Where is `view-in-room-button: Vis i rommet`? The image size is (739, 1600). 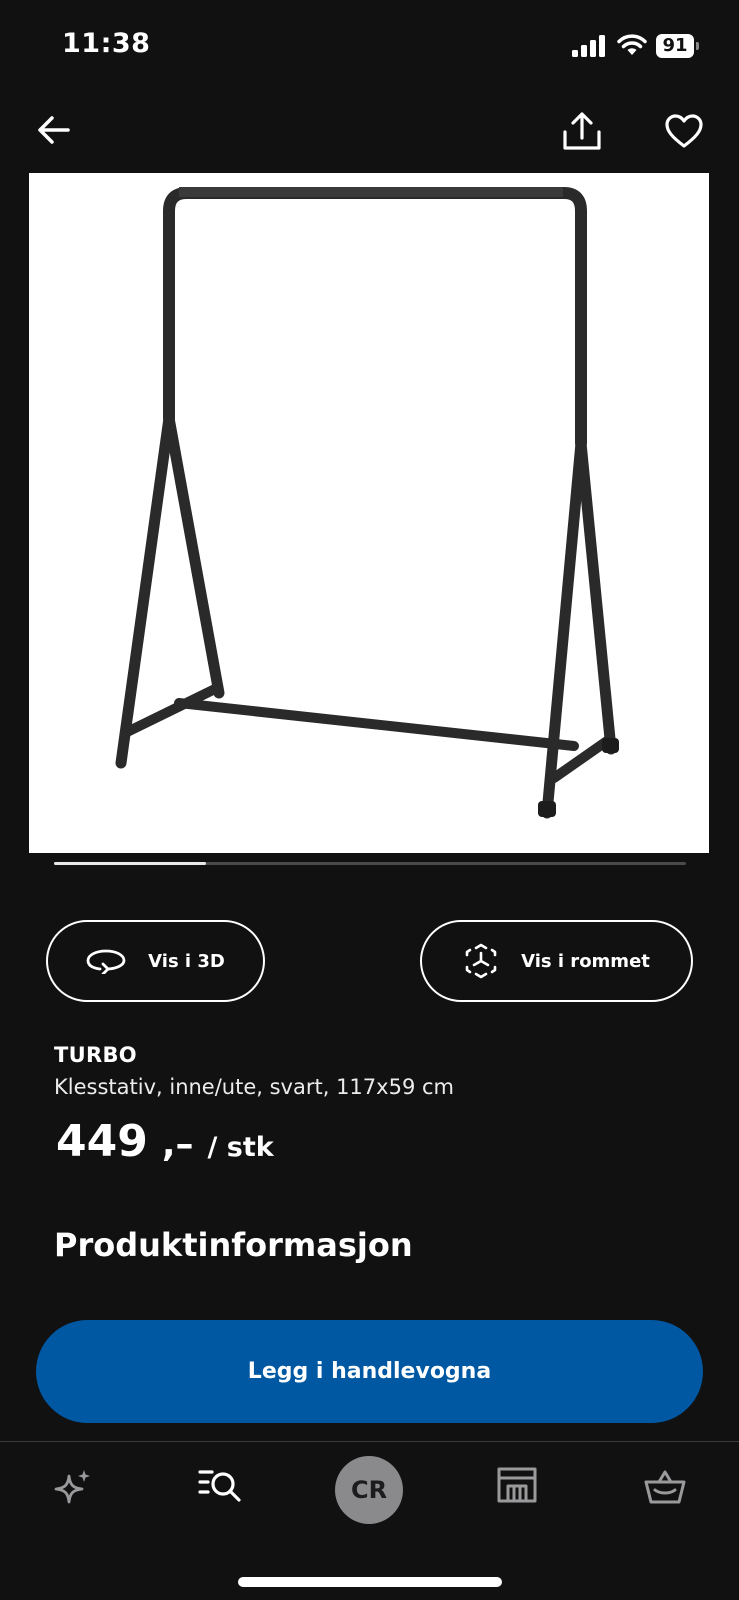
view-in-room-button: Vis i rommet is located at coordinates (556, 961).